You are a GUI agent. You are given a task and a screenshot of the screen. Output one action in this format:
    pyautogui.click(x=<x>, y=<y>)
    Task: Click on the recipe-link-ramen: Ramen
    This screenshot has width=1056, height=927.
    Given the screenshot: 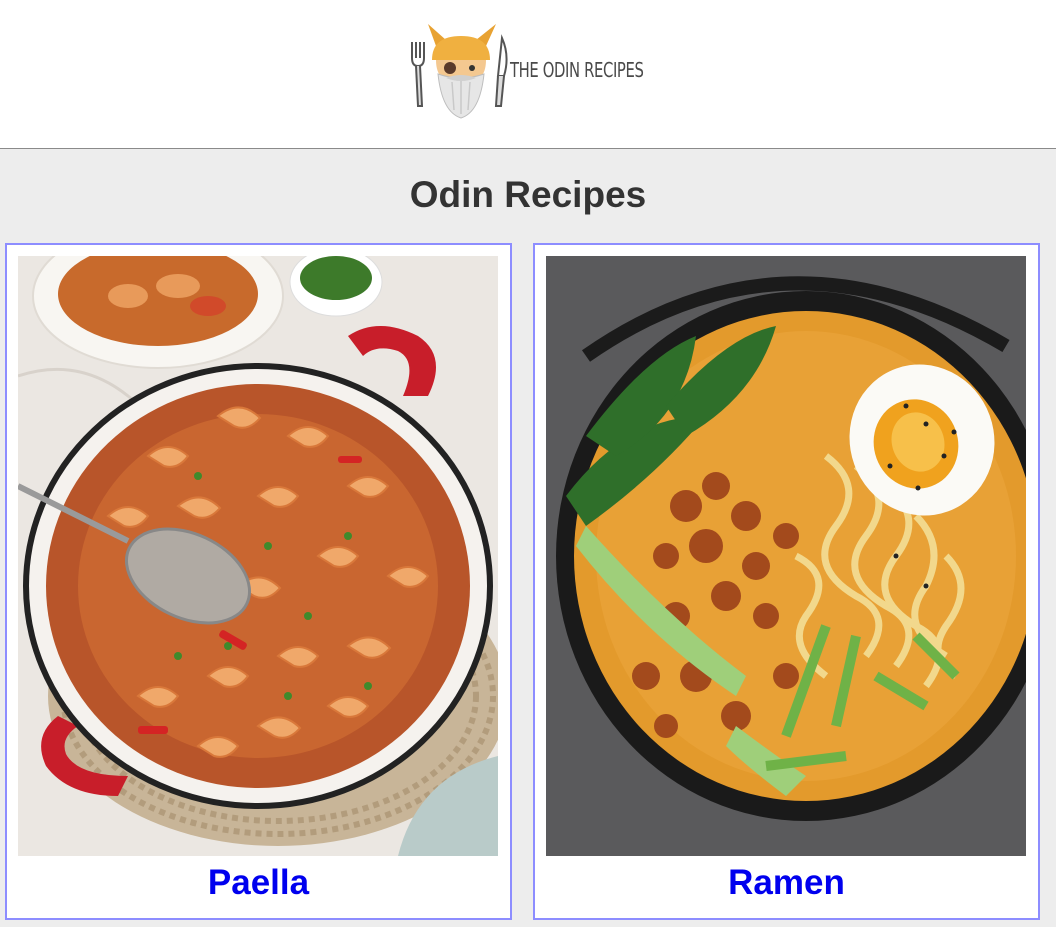 What is the action you would take?
    pyautogui.click(x=786, y=883)
    